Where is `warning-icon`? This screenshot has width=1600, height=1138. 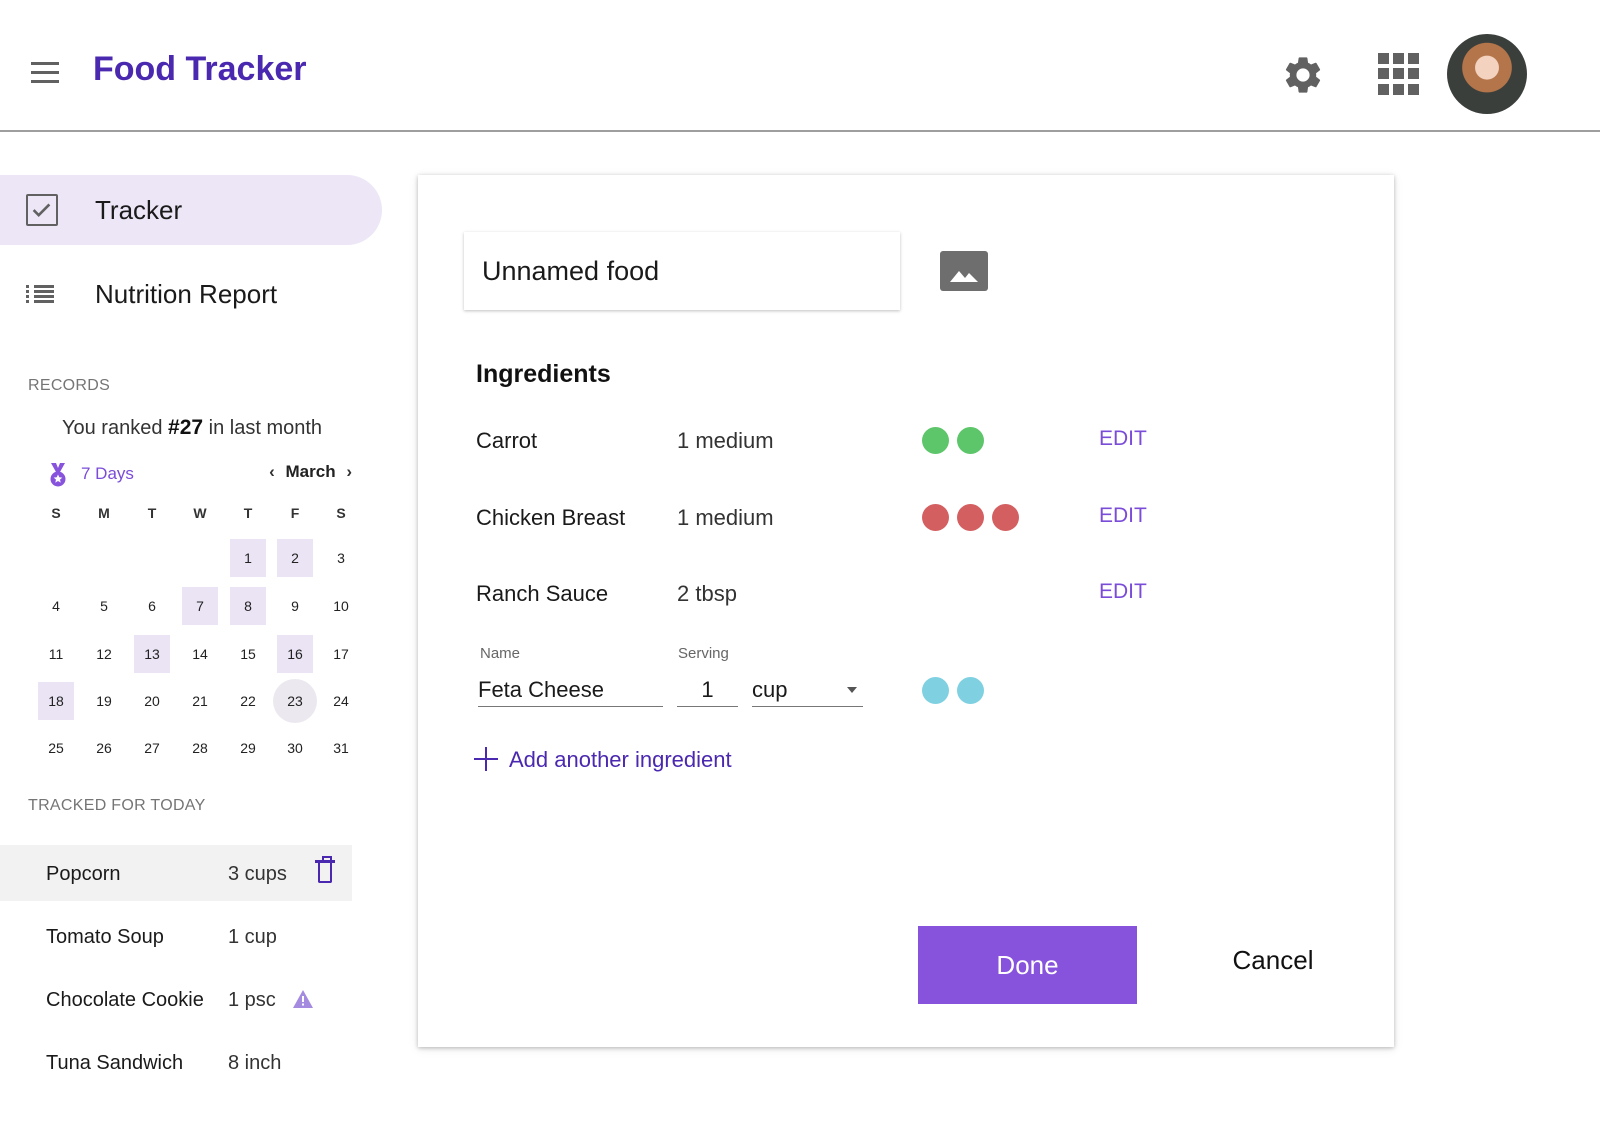 warning-icon is located at coordinates (303, 999).